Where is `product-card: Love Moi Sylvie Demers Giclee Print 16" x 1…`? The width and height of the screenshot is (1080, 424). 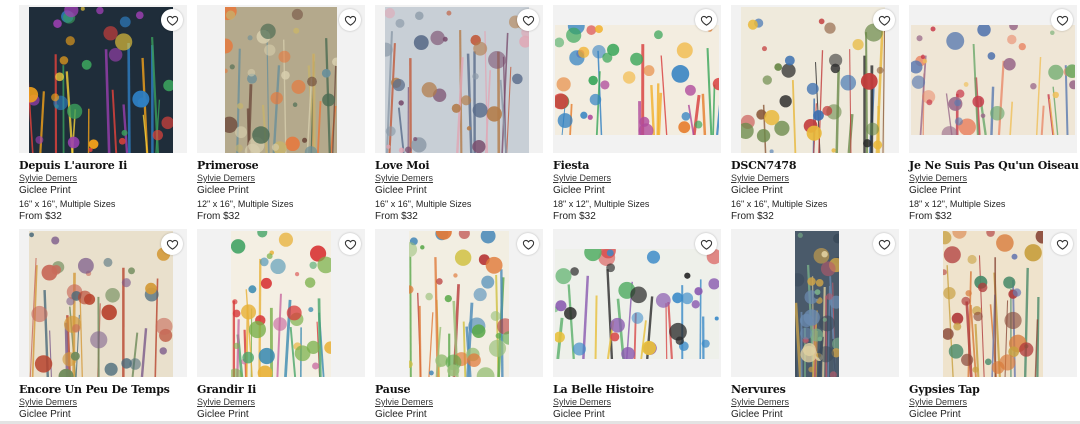
product-card: Love Moi Sylvie Demers Giclee Print 16" x 1… is located at coordinates (459, 116).